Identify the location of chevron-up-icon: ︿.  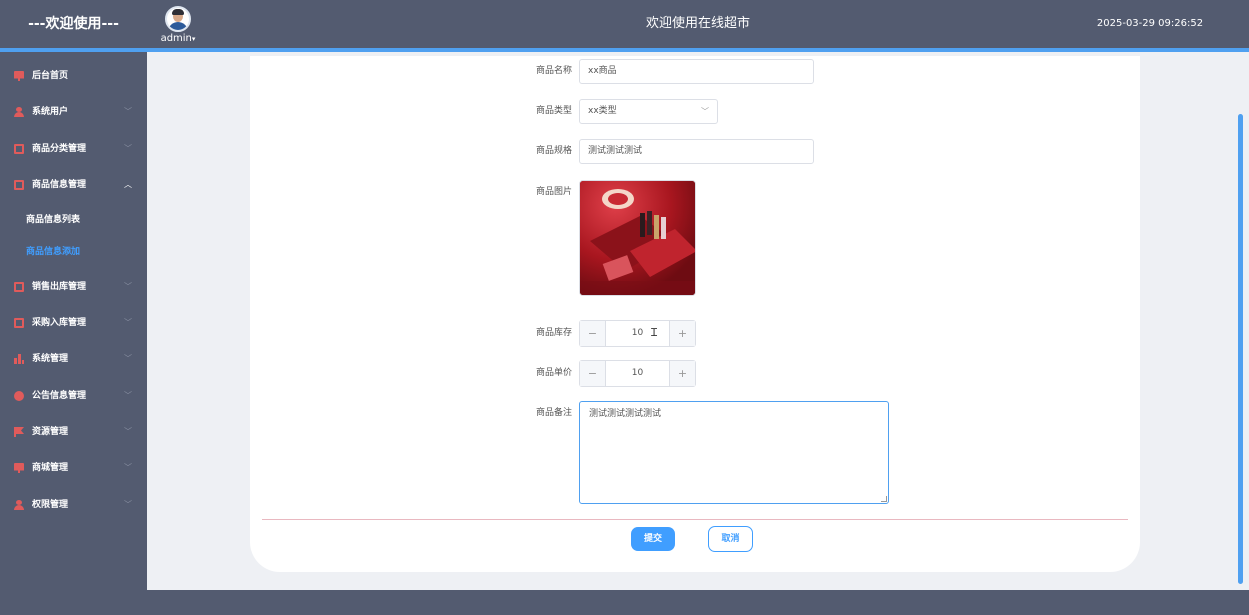
(128, 184).